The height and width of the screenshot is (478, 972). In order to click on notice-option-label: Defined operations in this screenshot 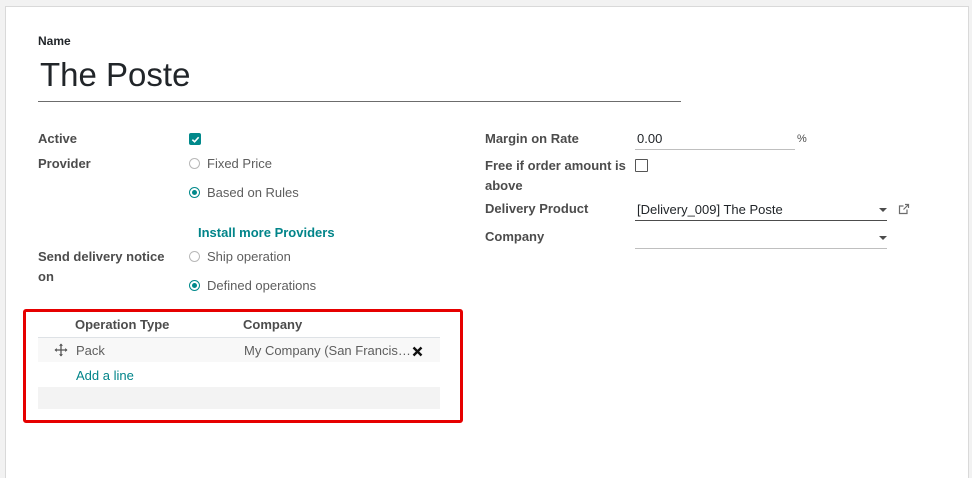, I will do `click(262, 285)`.